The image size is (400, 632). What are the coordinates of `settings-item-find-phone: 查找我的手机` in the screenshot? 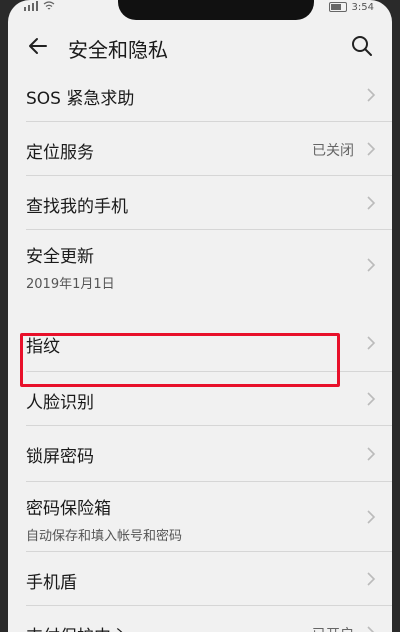 It's located at (200, 203).